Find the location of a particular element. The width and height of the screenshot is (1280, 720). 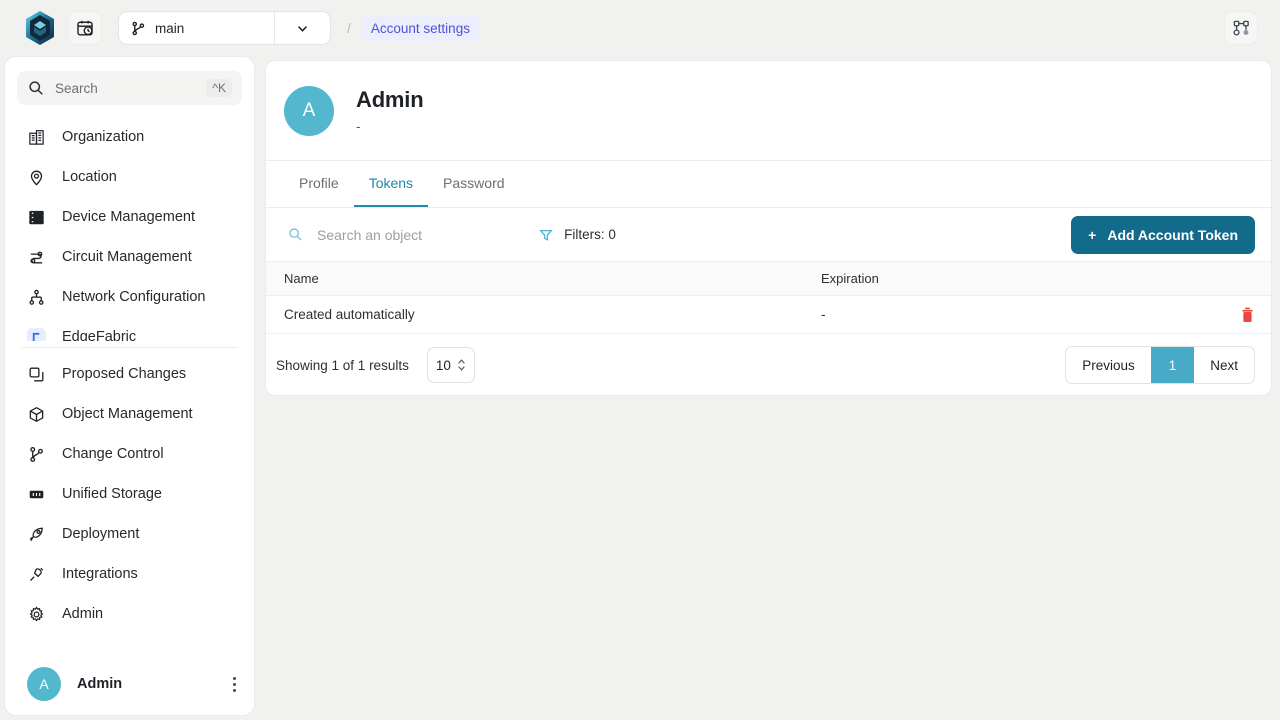

hexagon-logo-icon is located at coordinates (40, 28).